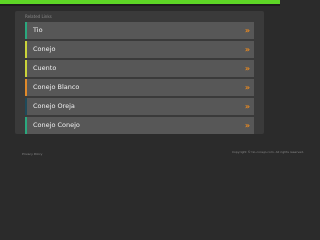  What do you see at coordinates (45, 68) in the screenshot?
I see `link-label: Cuento` at bounding box center [45, 68].